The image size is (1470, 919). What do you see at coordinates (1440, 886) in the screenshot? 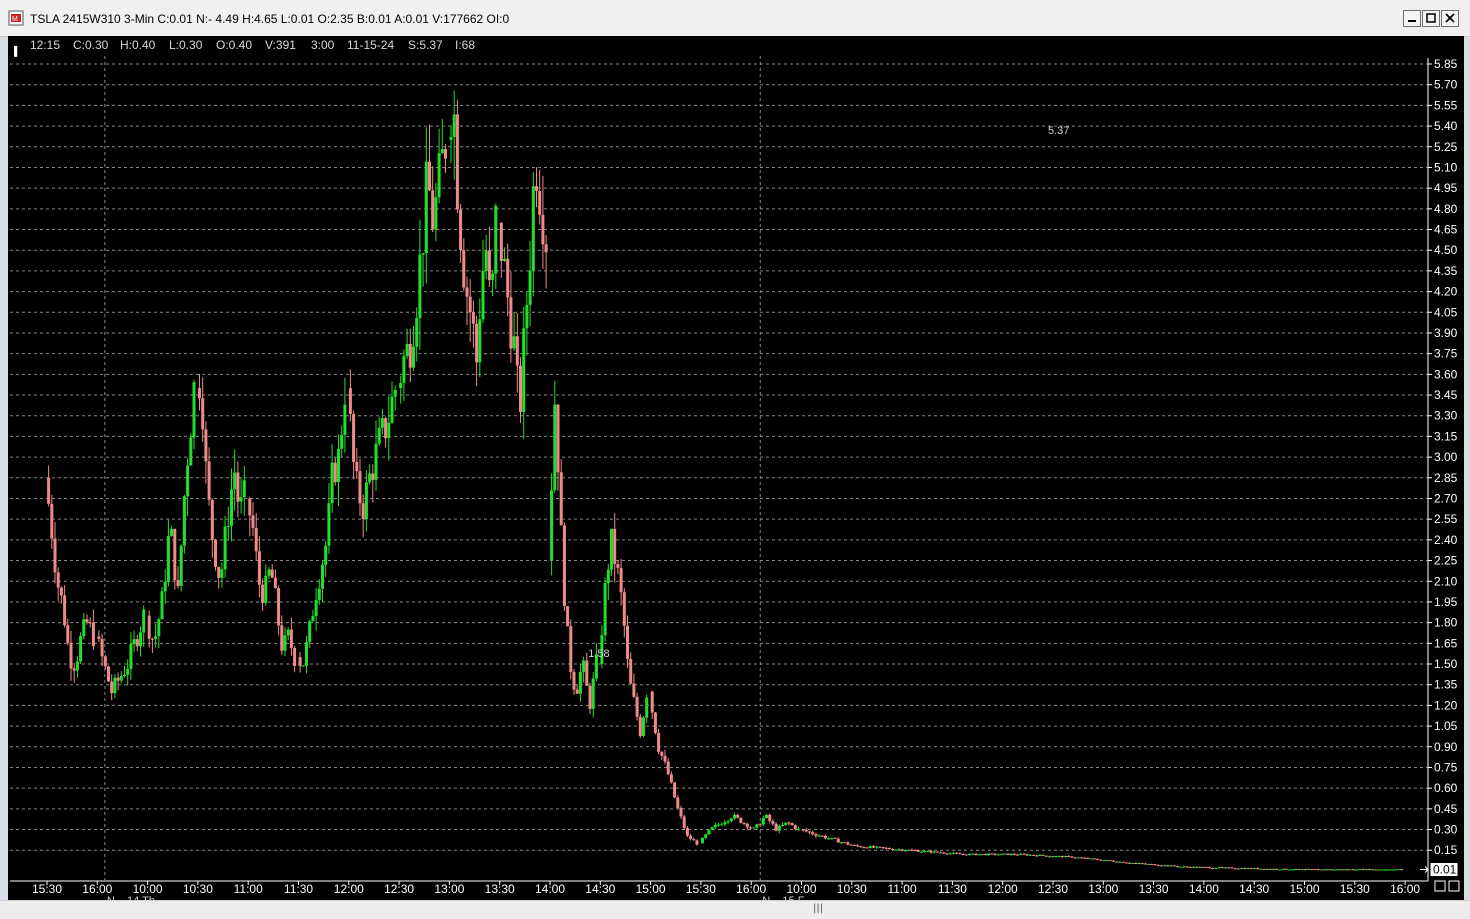
I see `zoom-out-button` at bounding box center [1440, 886].